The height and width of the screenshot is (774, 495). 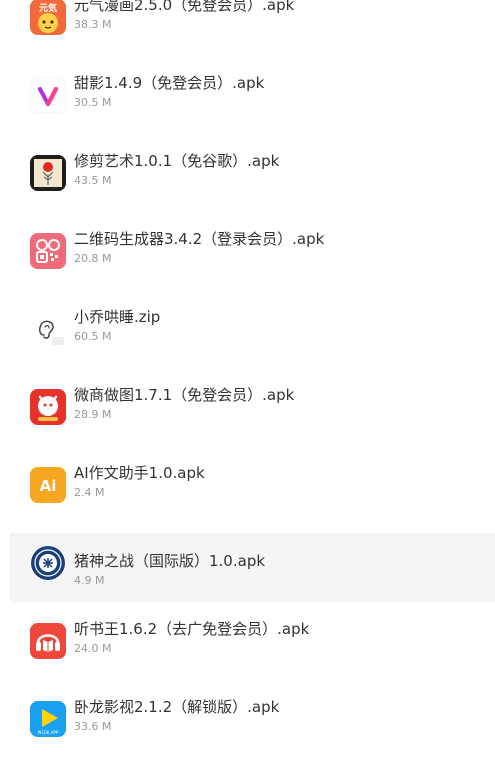 I want to click on ai-icon-text: Ai, so click(x=48, y=486).